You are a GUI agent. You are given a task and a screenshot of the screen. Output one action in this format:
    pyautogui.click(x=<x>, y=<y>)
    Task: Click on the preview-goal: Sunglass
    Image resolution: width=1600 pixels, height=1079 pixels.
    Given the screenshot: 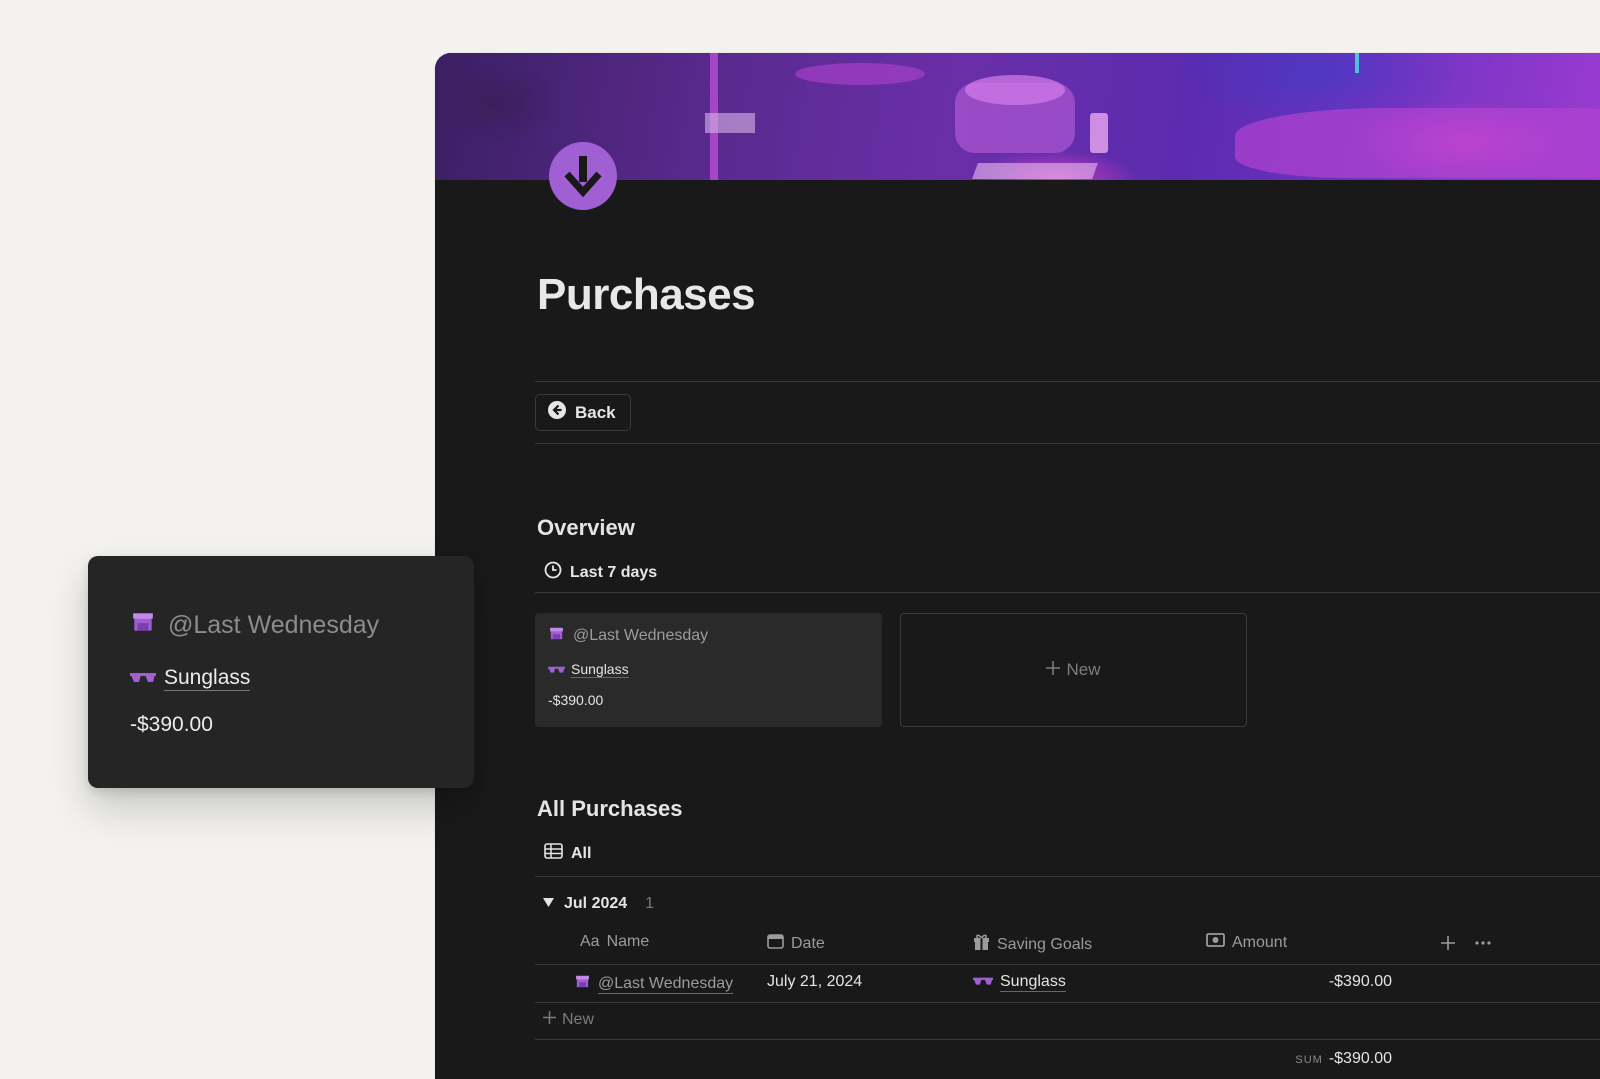 What is the action you would take?
    pyautogui.click(x=281, y=678)
    